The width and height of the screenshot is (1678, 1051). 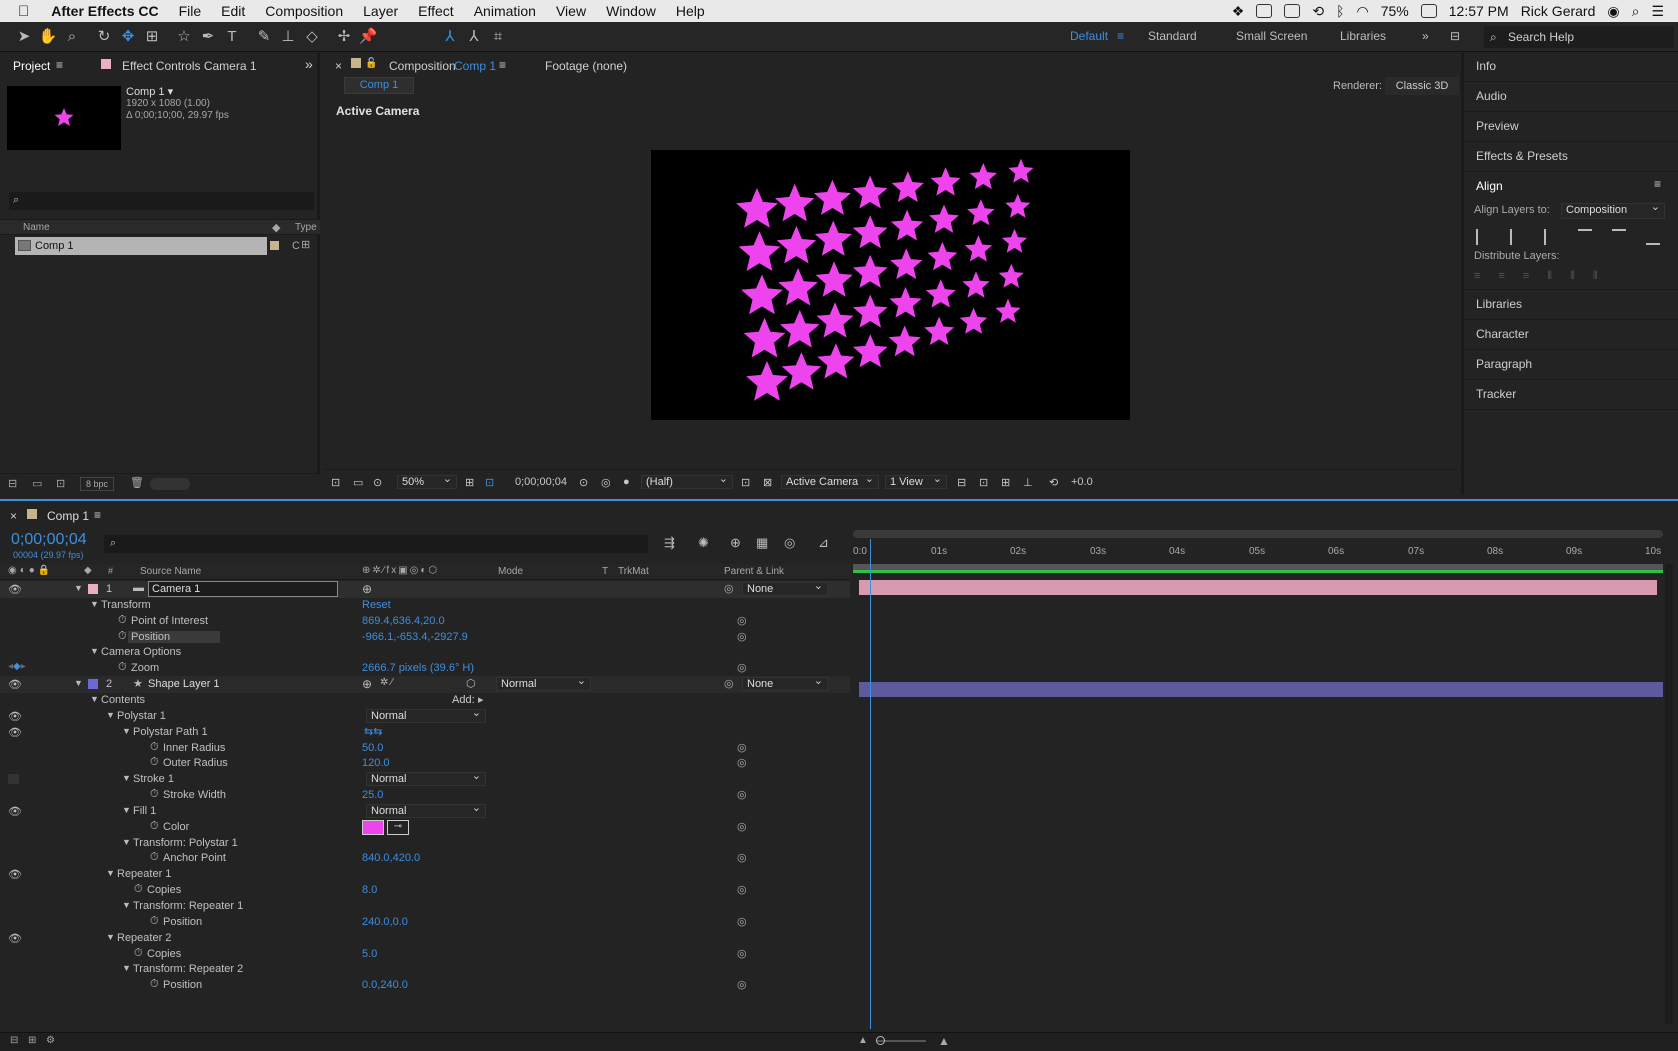 I want to click on region-of-interest-icon: ⊡, so click(x=745, y=482).